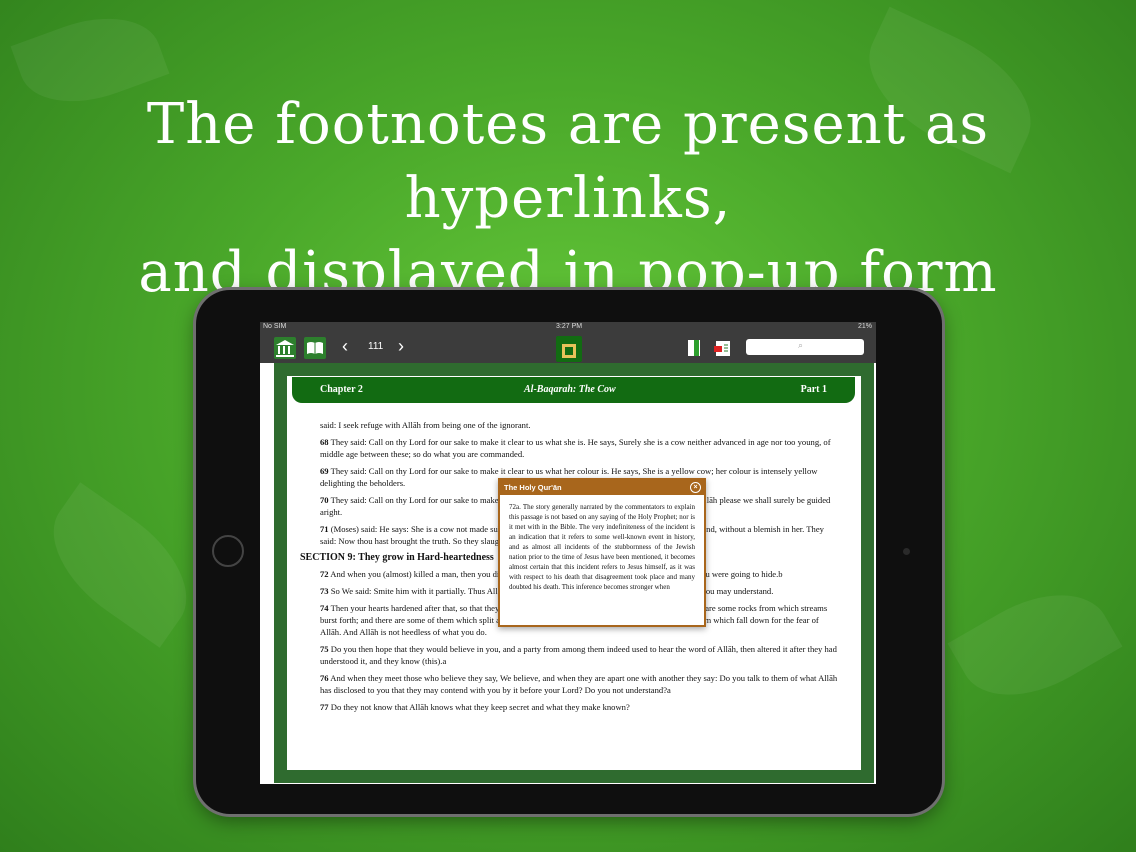 The width and height of the screenshot is (1136, 852). I want to click on camera-icon, so click(906, 551).